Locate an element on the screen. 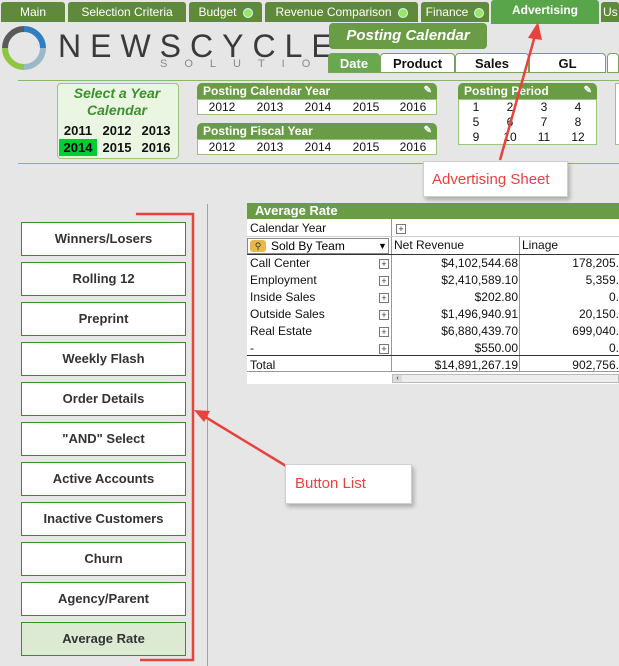 The image size is (619, 666). total-linage: 902,756. is located at coordinates (595, 365).